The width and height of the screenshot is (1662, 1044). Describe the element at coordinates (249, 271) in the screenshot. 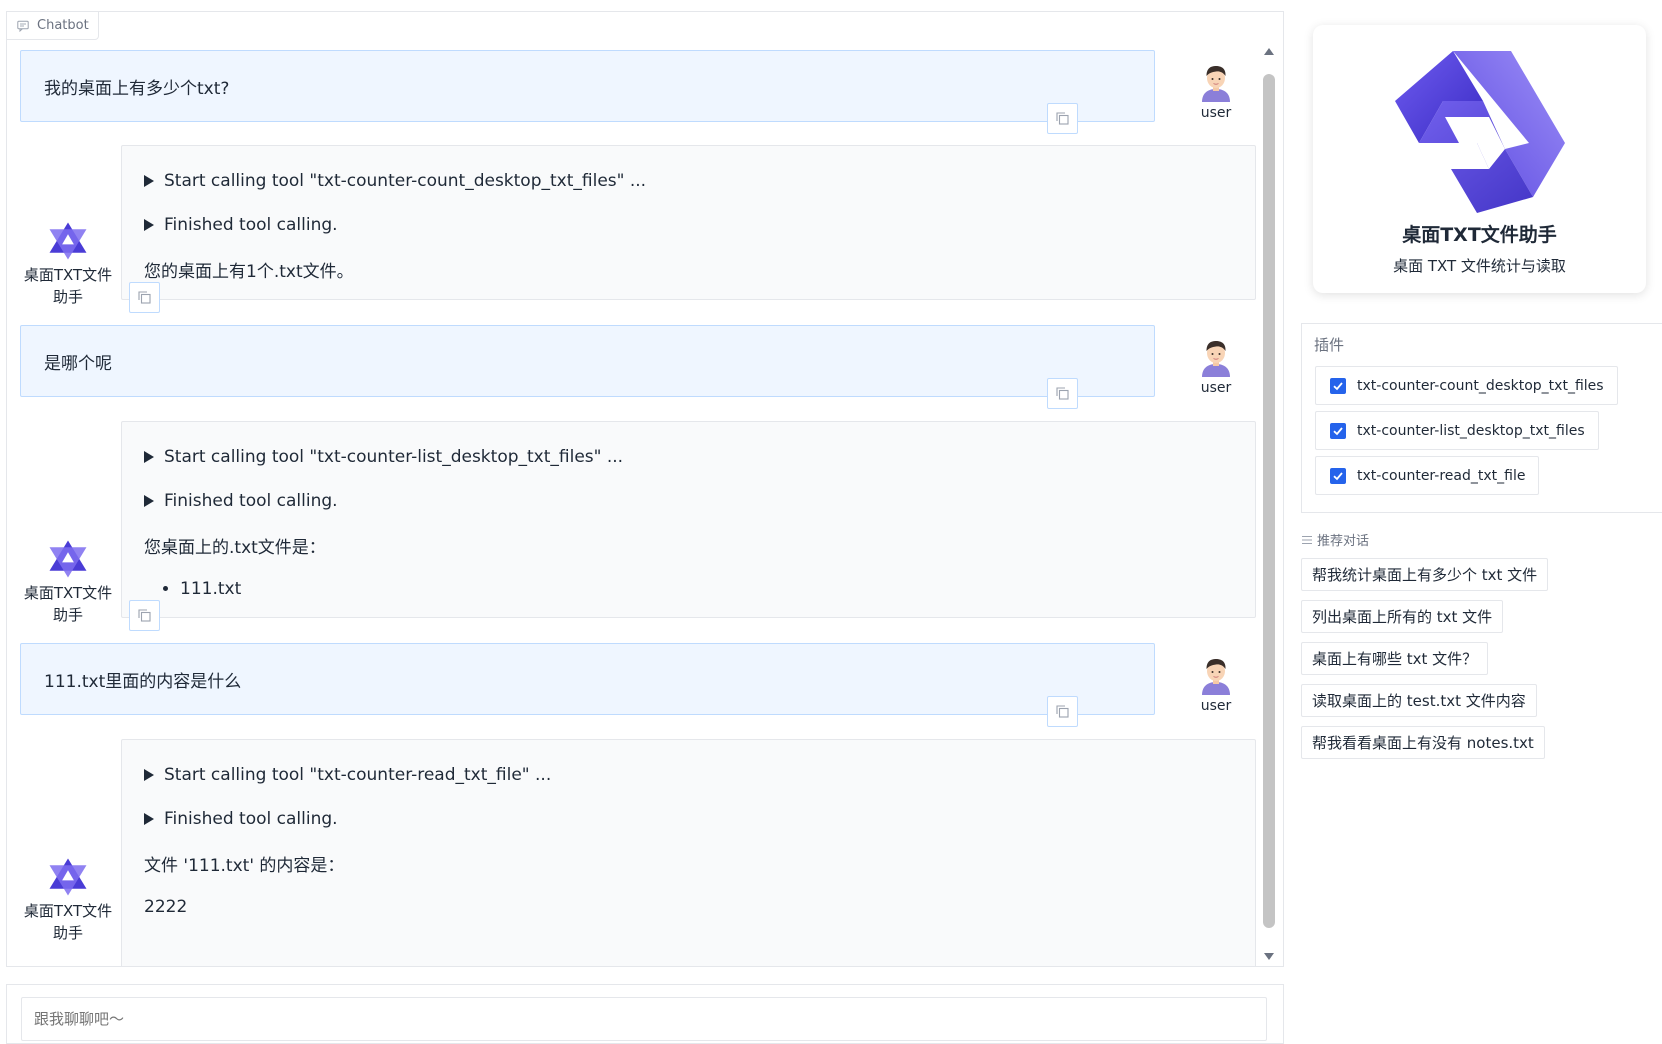

I see `bot-message-text: 您的桌面上有1个.txt文件。` at that location.